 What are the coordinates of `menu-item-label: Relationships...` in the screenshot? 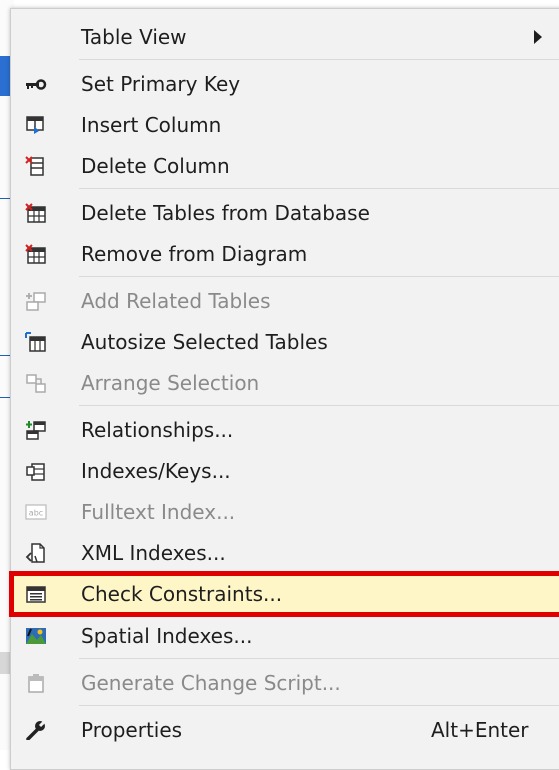 It's located at (157, 430).